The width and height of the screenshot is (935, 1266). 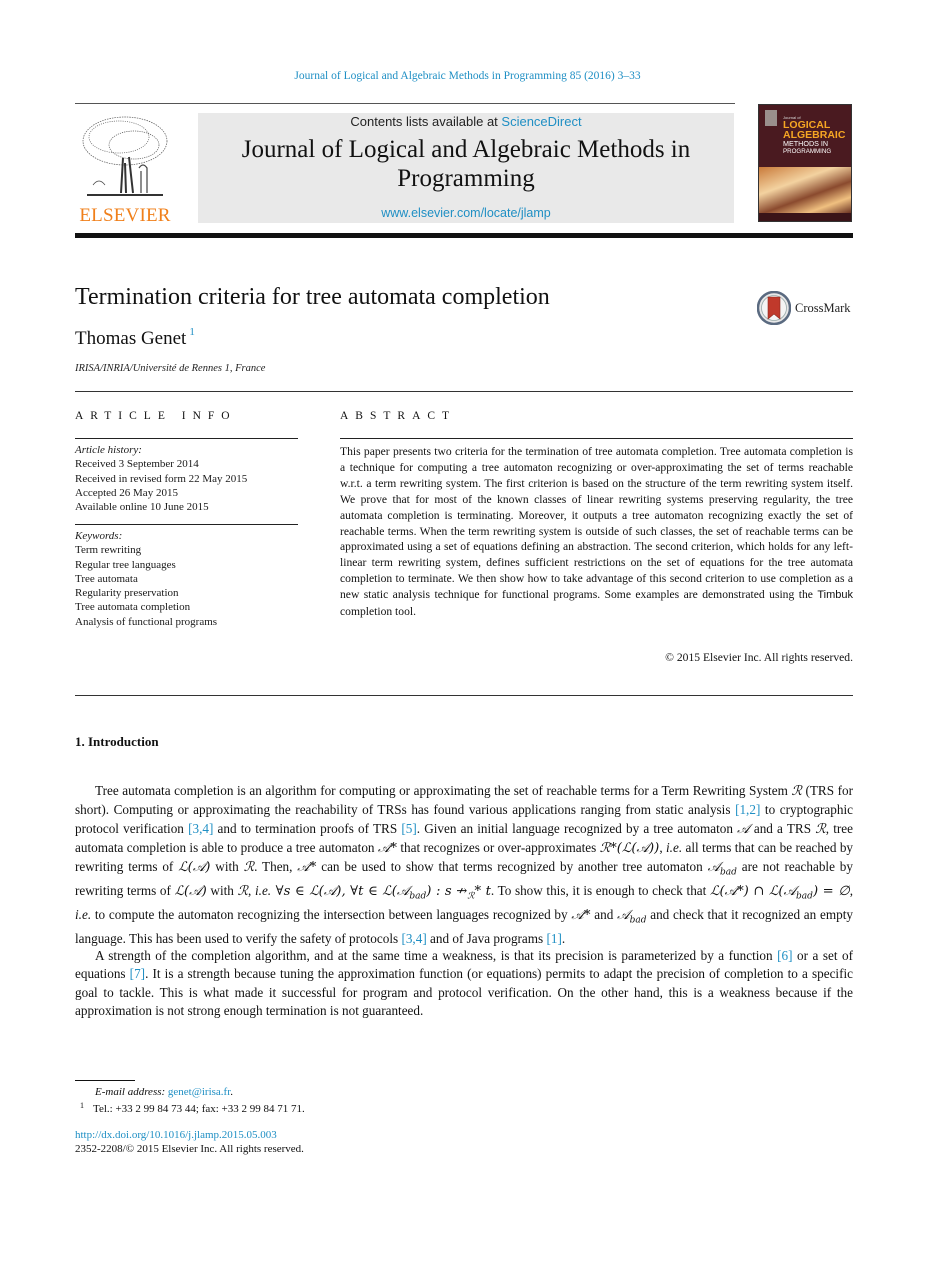 I want to click on history-item: Received in revised form 22 May 2015, so click(x=161, y=478).